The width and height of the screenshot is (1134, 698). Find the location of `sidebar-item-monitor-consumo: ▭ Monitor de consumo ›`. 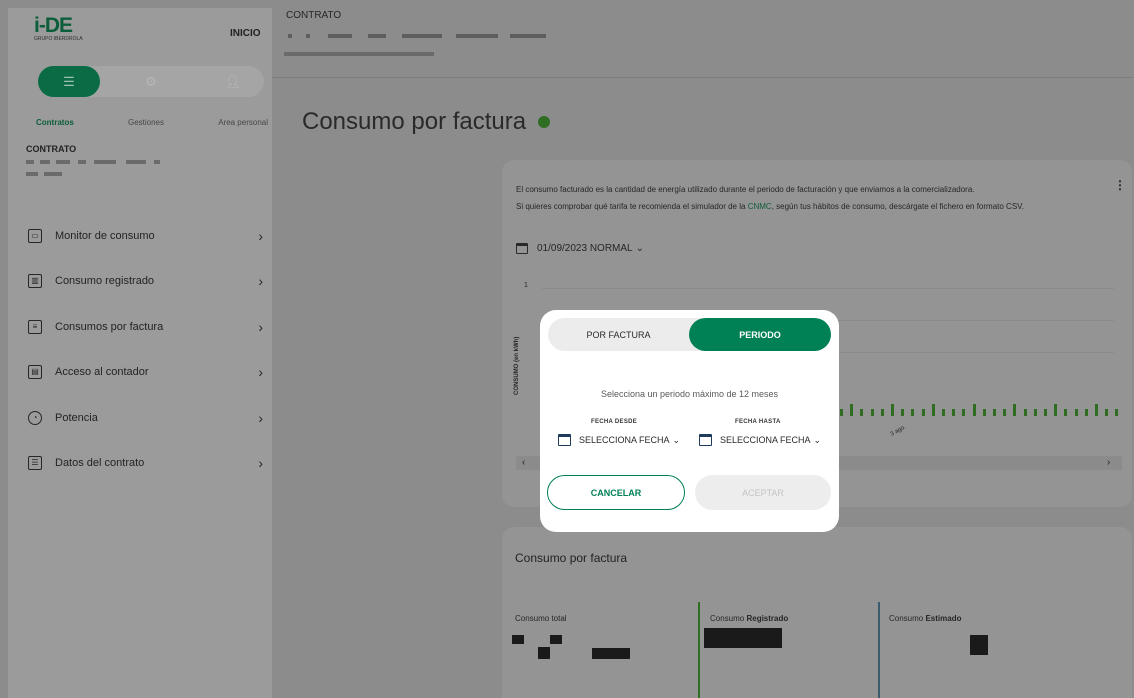

sidebar-item-monitor-consumo: ▭ Monitor de consumo › is located at coordinates (145, 236).